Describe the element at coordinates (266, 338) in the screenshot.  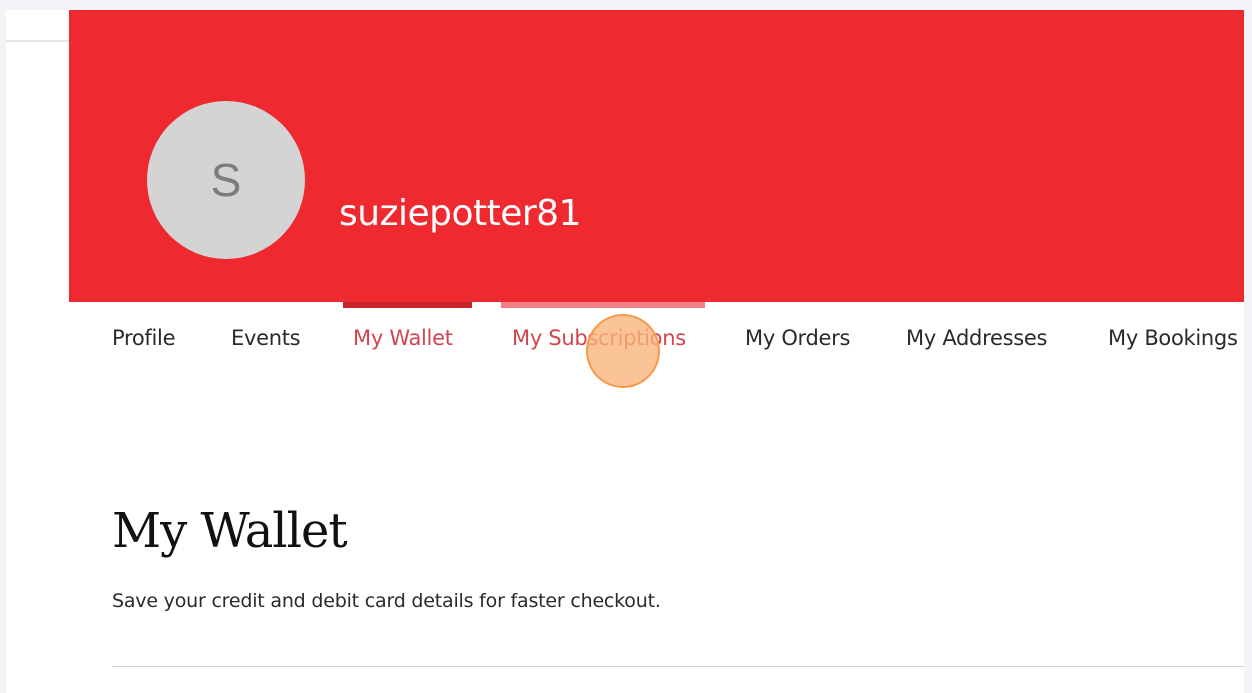
I see `tab-events: Events` at that location.